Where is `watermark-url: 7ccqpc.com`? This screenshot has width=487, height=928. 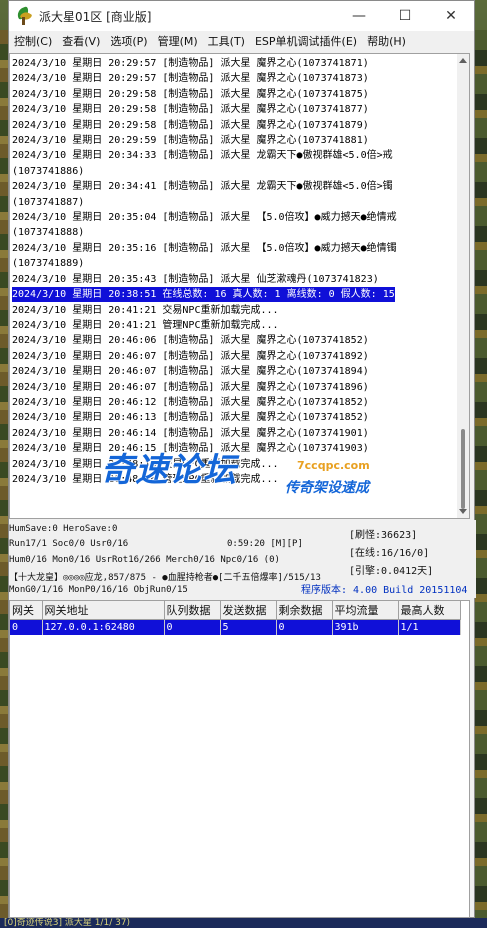
watermark-url: 7ccqpc.com is located at coordinates (333, 465).